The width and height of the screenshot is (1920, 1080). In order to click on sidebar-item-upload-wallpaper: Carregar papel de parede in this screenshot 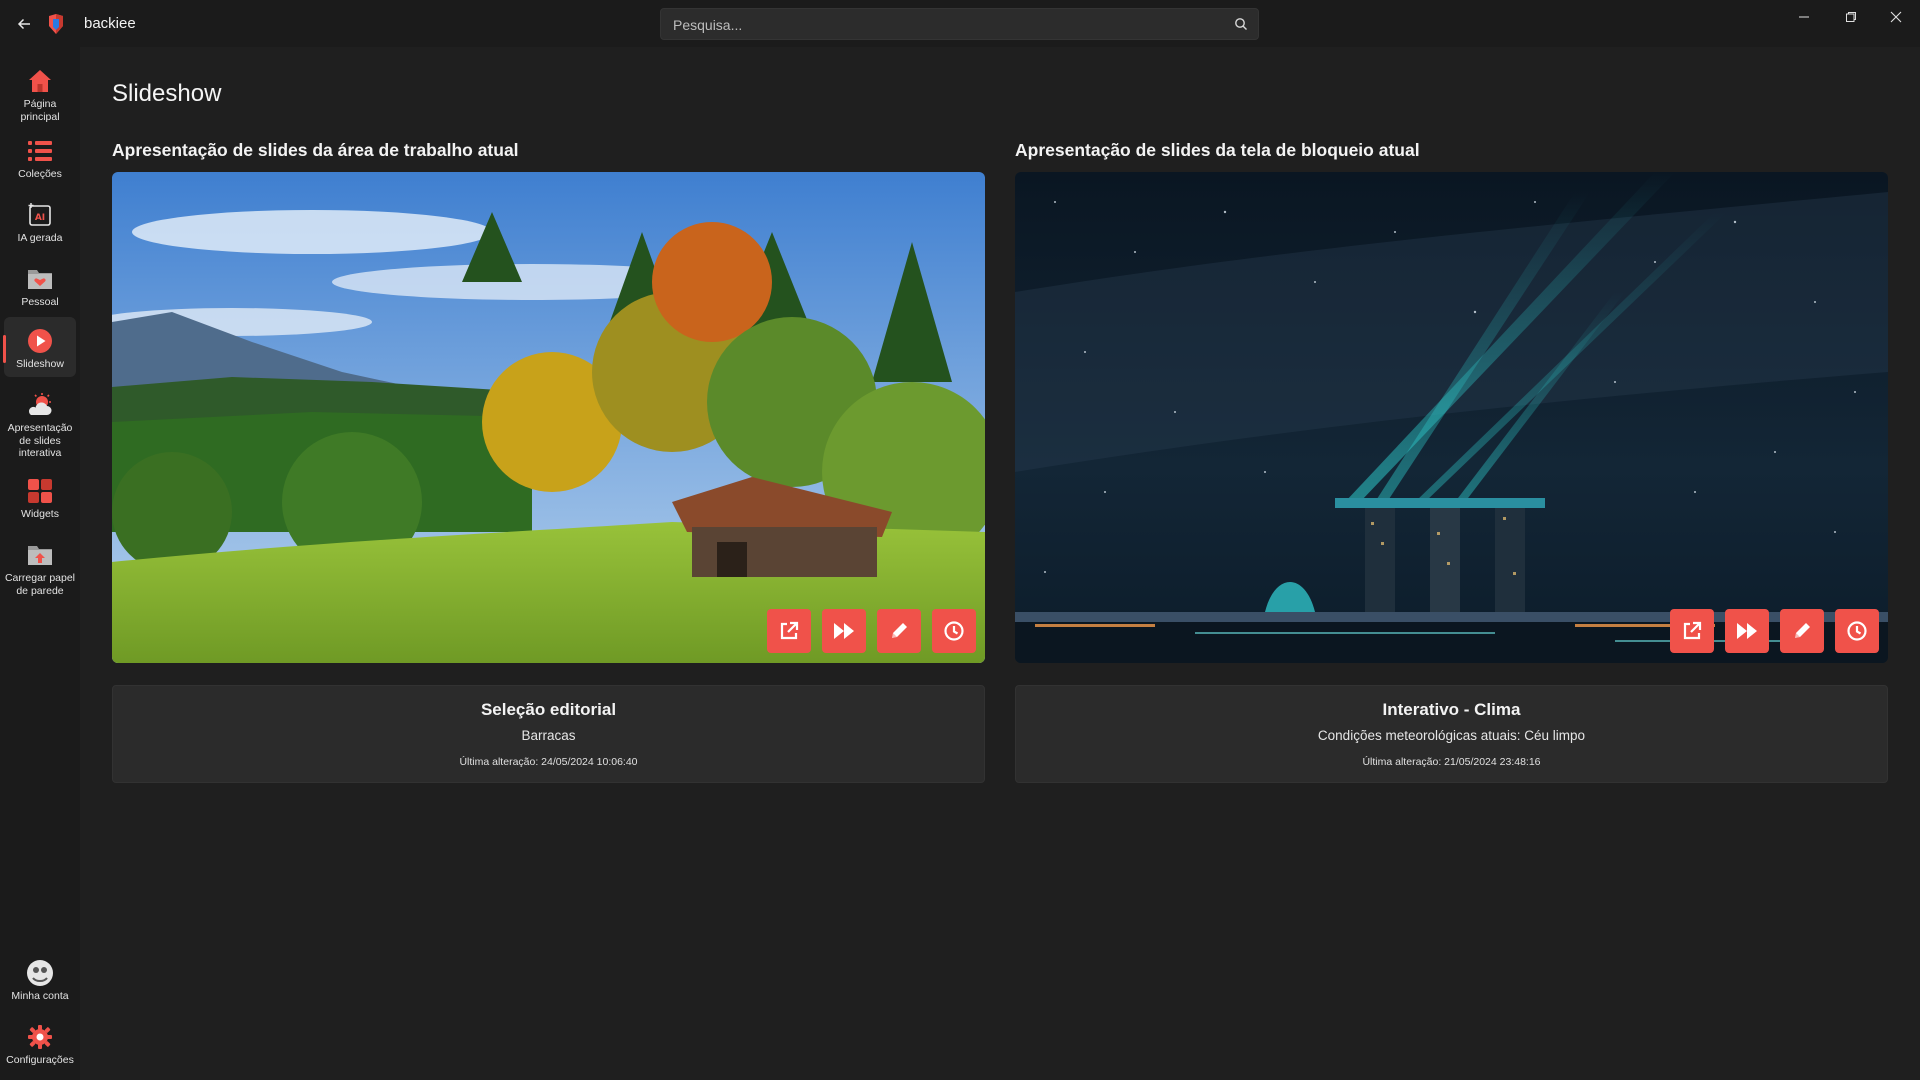, I will do `click(40, 568)`.